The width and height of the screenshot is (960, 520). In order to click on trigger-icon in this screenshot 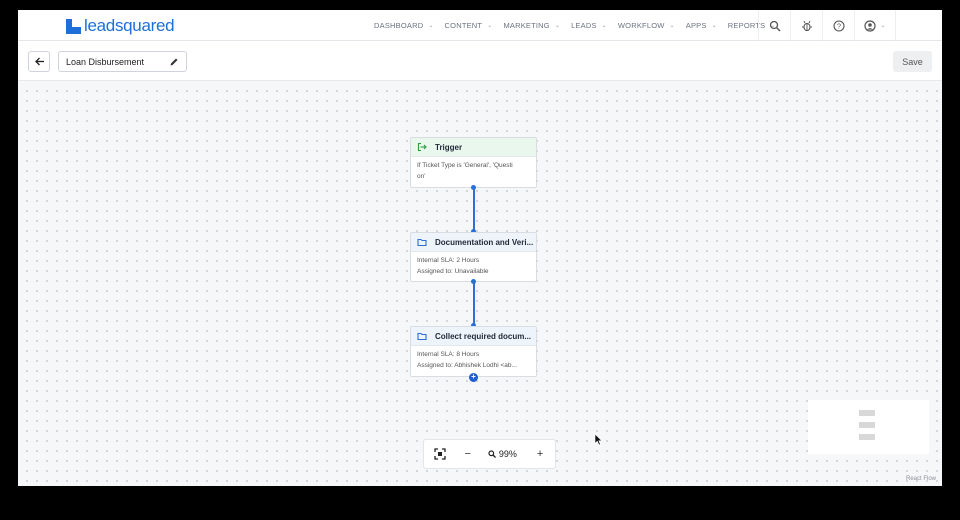, I will do `click(422, 147)`.